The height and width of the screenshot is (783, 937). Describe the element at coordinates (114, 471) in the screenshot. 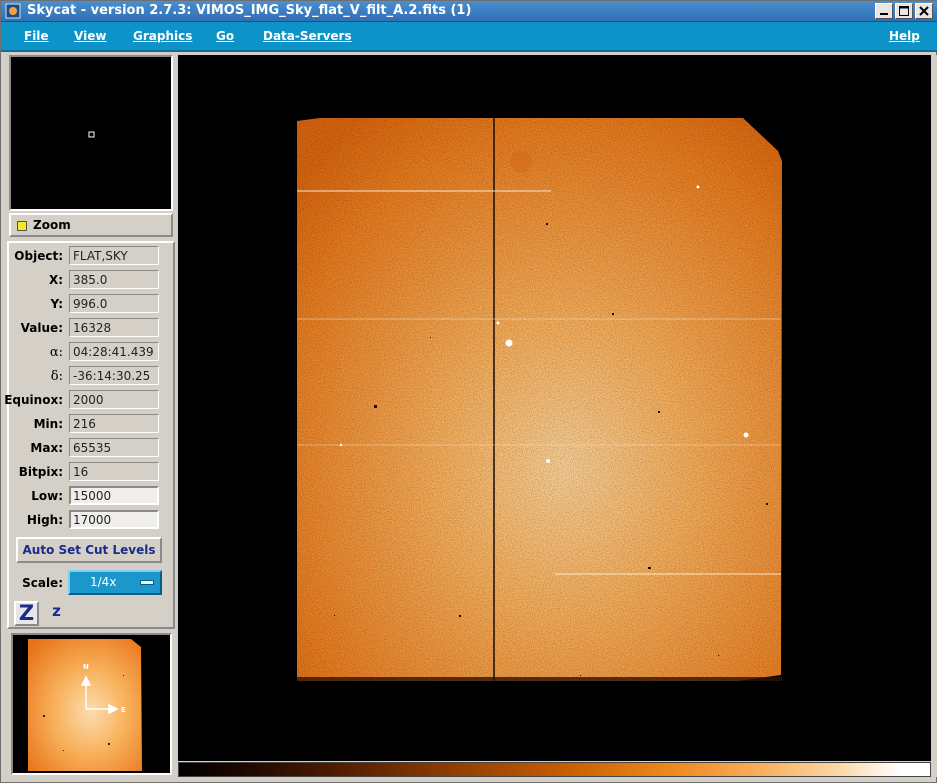

I see `bitpix-value: 16` at that location.